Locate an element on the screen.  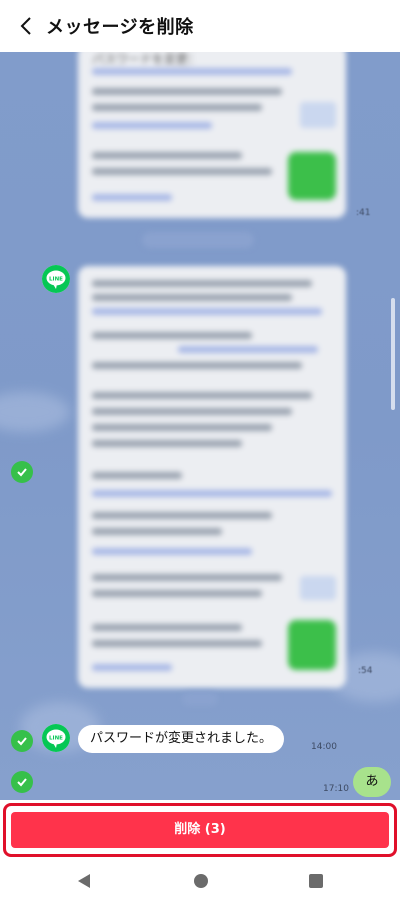
recents-square-icon is located at coordinates (316, 881).